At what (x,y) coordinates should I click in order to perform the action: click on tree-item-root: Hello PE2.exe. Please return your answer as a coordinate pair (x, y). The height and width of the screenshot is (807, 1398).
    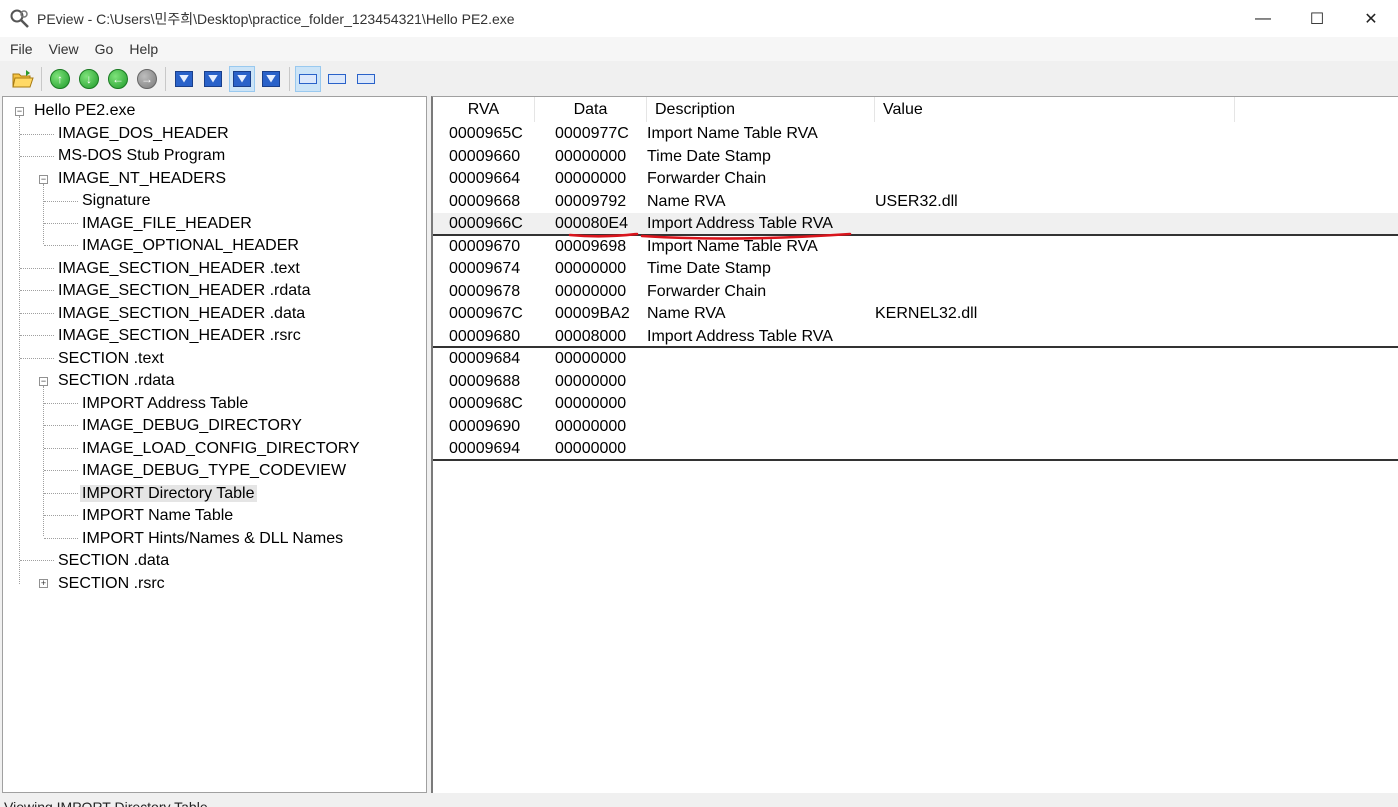
    Looking at the image, I should click on (84, 111).